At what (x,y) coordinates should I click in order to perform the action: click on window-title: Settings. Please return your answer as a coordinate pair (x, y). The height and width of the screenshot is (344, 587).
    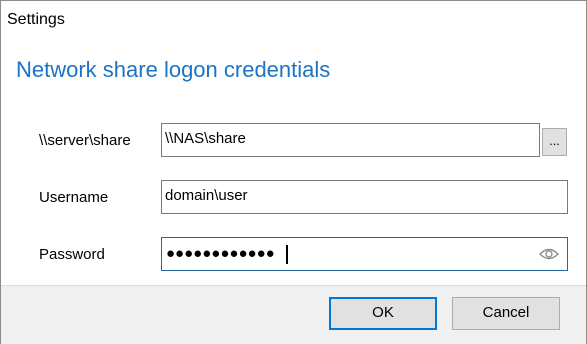
    Looking at the image, I should click on (36, 19).